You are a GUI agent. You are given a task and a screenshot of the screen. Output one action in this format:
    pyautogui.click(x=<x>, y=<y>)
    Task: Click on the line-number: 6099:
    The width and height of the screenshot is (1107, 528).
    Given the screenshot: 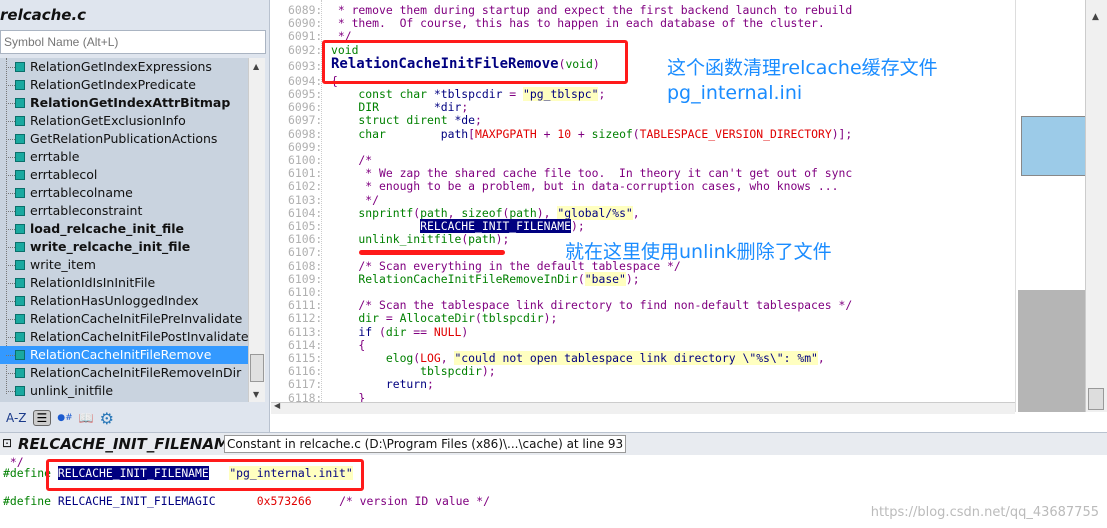 What is the action you would take?
    pyautogui.click(x=305, y=146)
    